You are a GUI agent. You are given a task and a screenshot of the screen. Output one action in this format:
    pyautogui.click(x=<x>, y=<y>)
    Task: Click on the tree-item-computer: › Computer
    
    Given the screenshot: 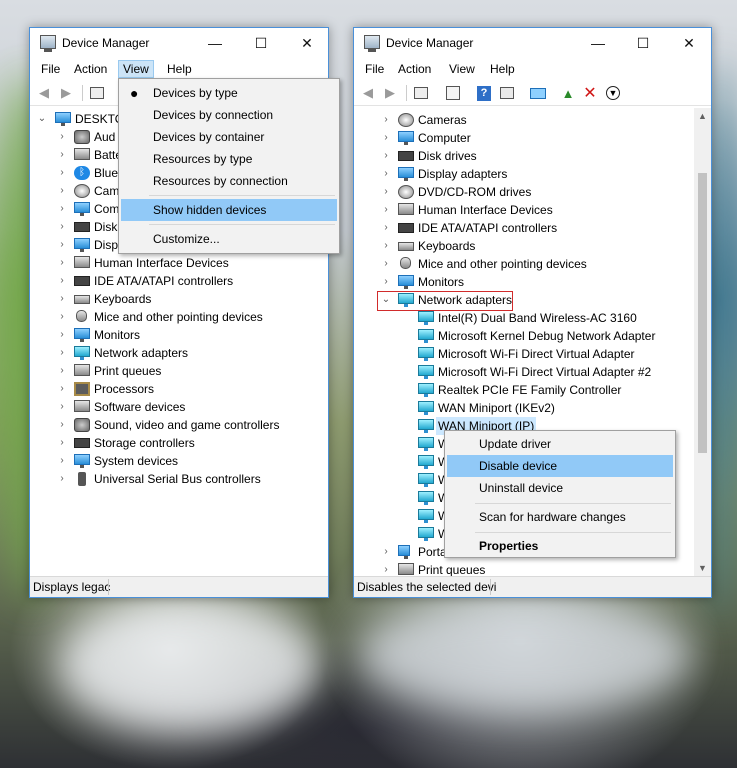 What is the action you would take?
    pyautogui.click(x=504, y=138)
    